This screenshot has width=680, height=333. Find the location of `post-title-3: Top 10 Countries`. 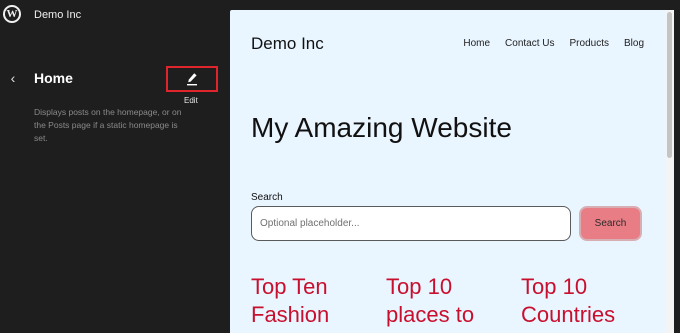

post-title-3: Top 10 Countries is located at coordinates (580, 301).